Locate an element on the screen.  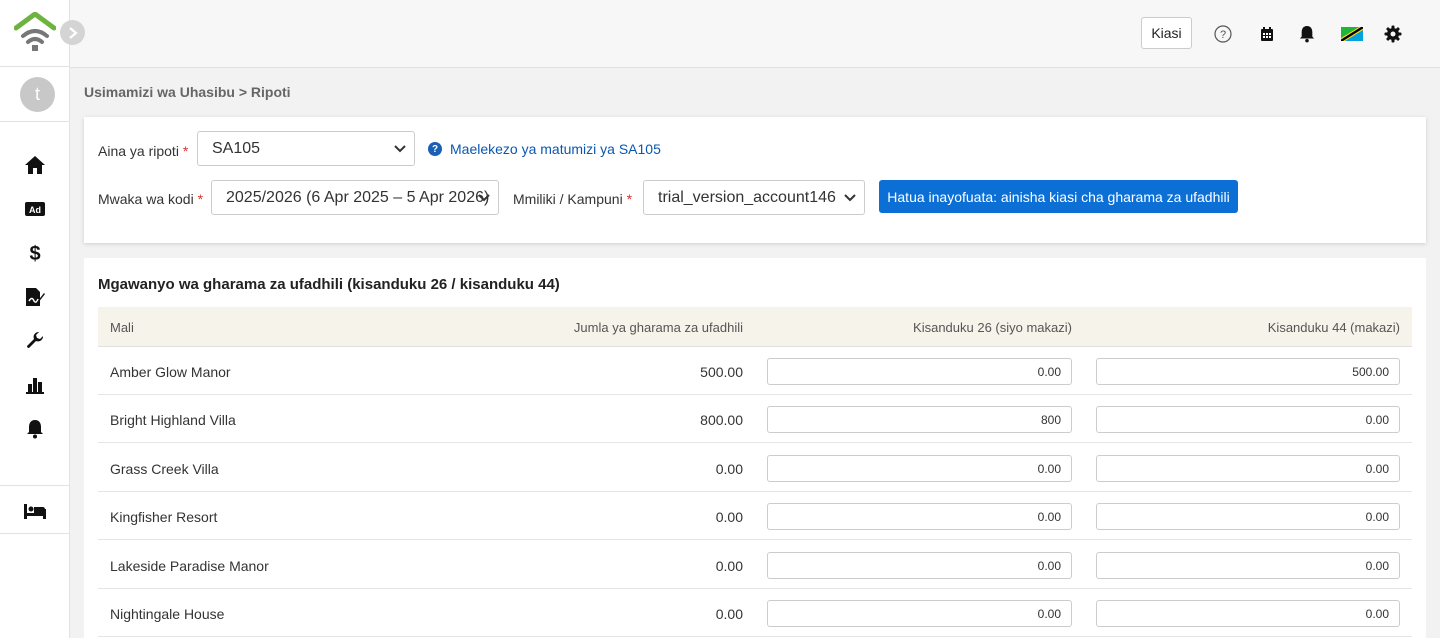
calendar-icon is located at coordinates (1267, 34).